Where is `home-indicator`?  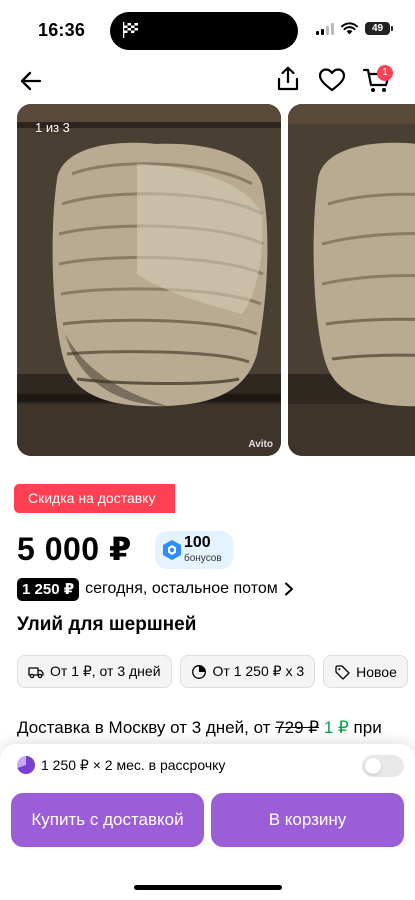
home-indicator is located at coordinates (208, 887).